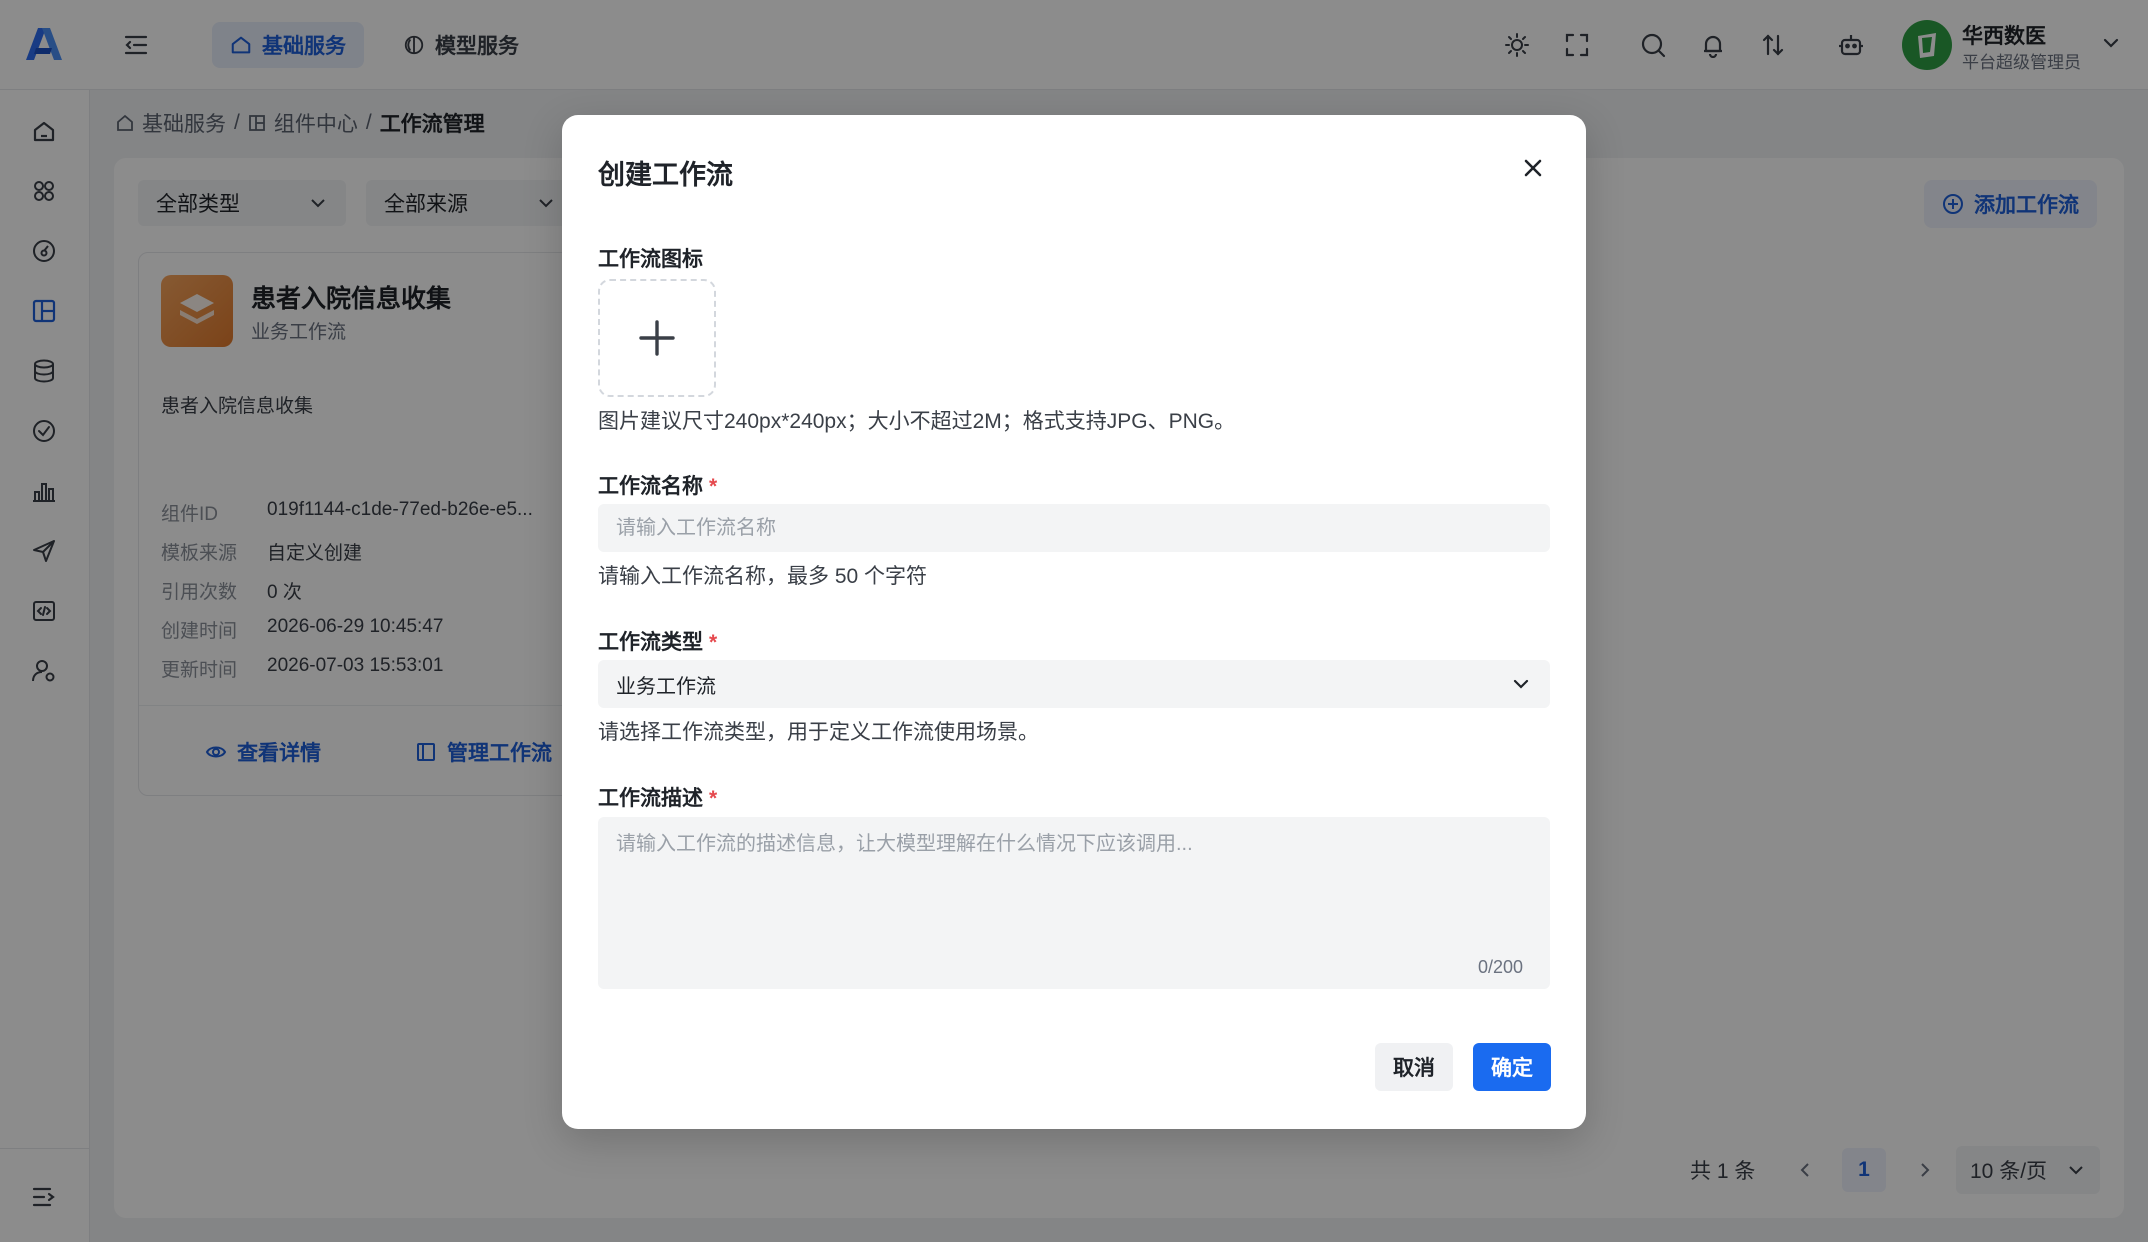 This screenshot has height=1242, width=2148. I want to click on desc-field-label: 工作流描述 *, so click(658, 798).